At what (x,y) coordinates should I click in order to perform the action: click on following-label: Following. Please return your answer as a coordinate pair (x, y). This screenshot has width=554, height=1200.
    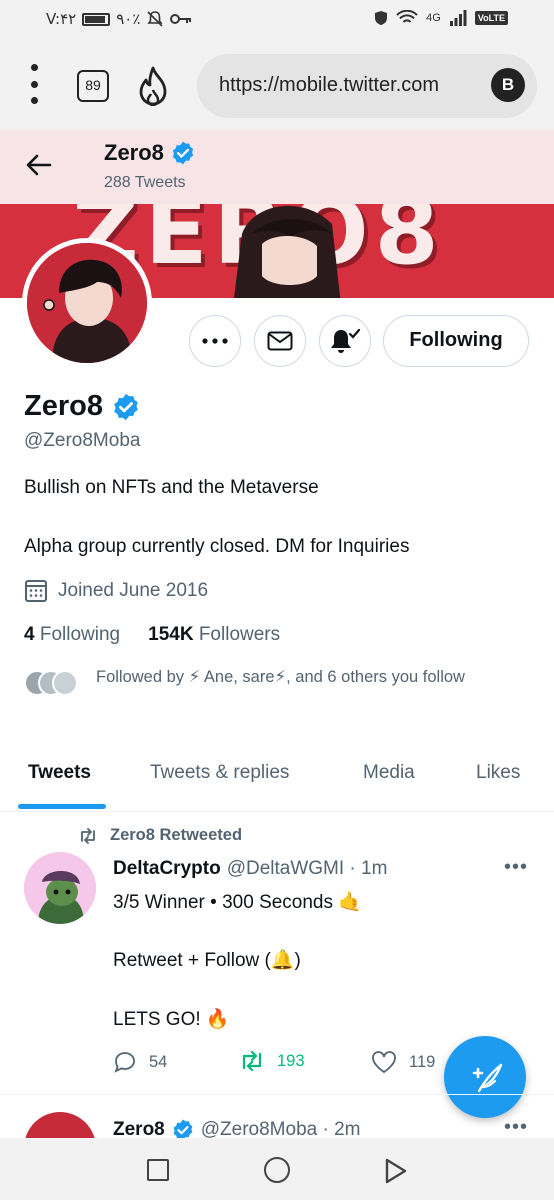
    Looking at the image, I should click on (80, 634).